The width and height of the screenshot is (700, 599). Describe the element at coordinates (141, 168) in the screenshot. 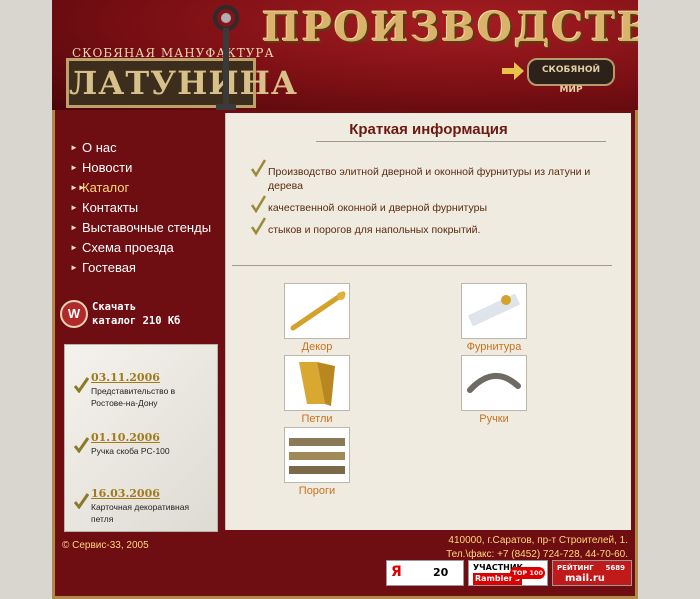

I see `nav-item-news: ► Новости` at that location.